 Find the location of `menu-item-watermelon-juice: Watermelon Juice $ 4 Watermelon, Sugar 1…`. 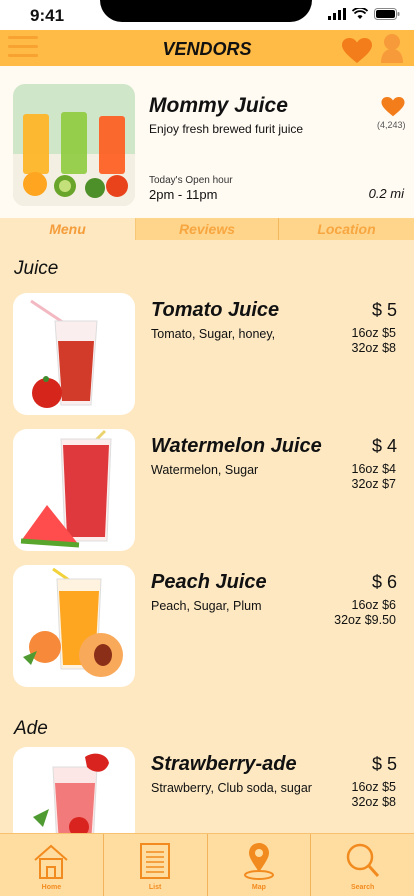

menu-item-watermelon-juice: Watermelon Juice $ 4 Watermelon, Sugar 1… is located at coordinates (207, 490).